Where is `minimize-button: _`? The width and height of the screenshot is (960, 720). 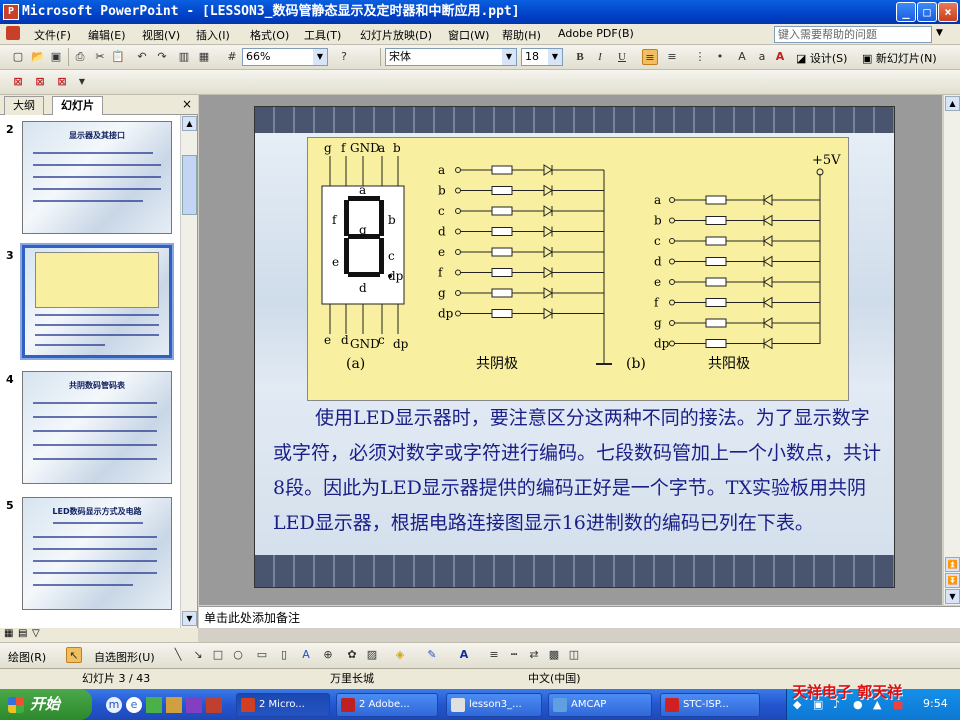 minimize-button: _ is located at coordinates (906, 12).